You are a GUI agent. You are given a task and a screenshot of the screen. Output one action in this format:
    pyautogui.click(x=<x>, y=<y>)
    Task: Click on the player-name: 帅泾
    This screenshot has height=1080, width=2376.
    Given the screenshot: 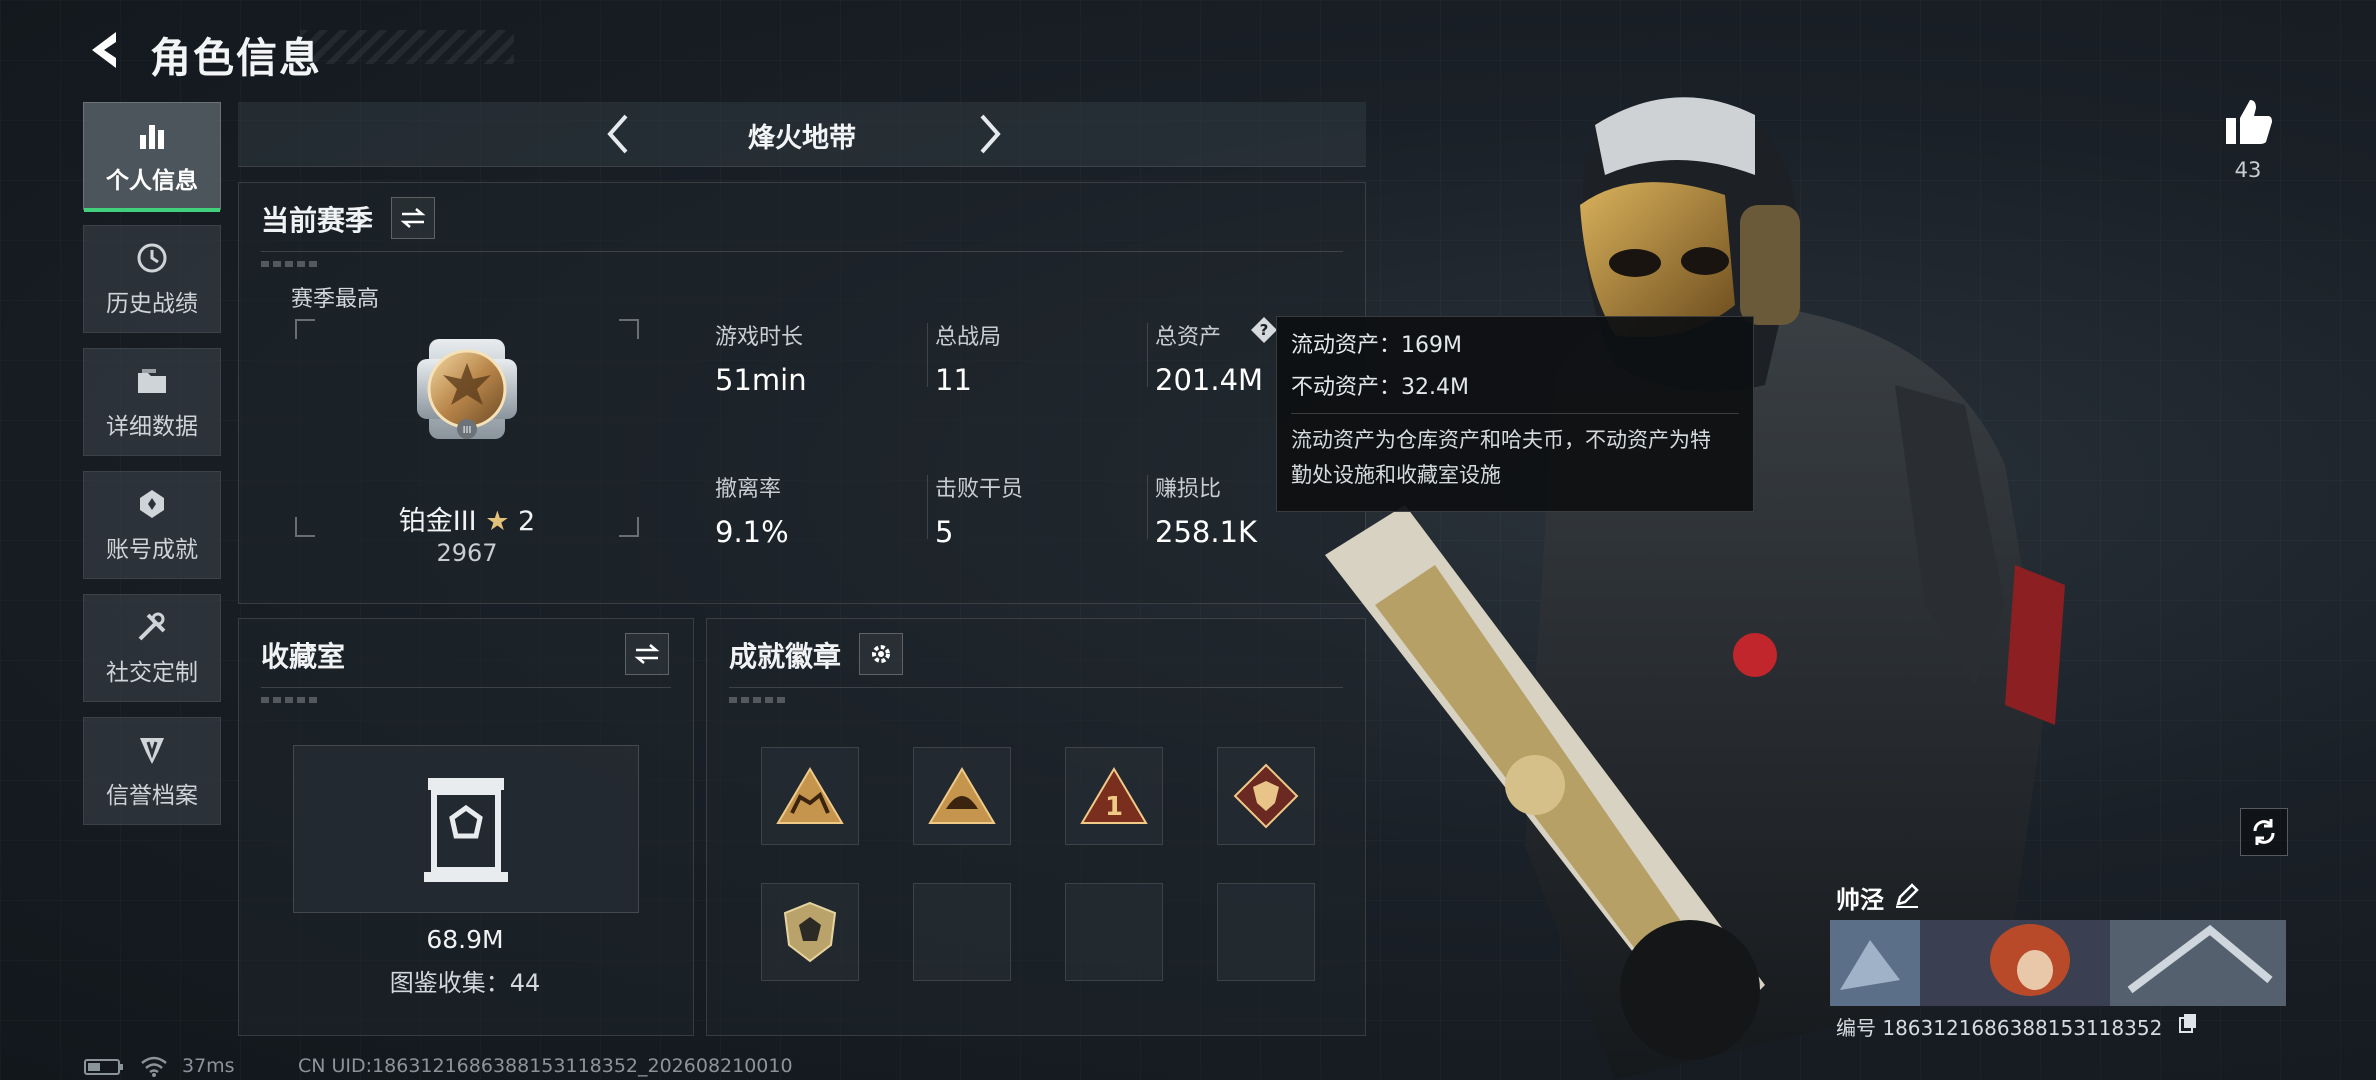 What is the action you would take?
    pyautogui.click(x=1860, y=900)
    